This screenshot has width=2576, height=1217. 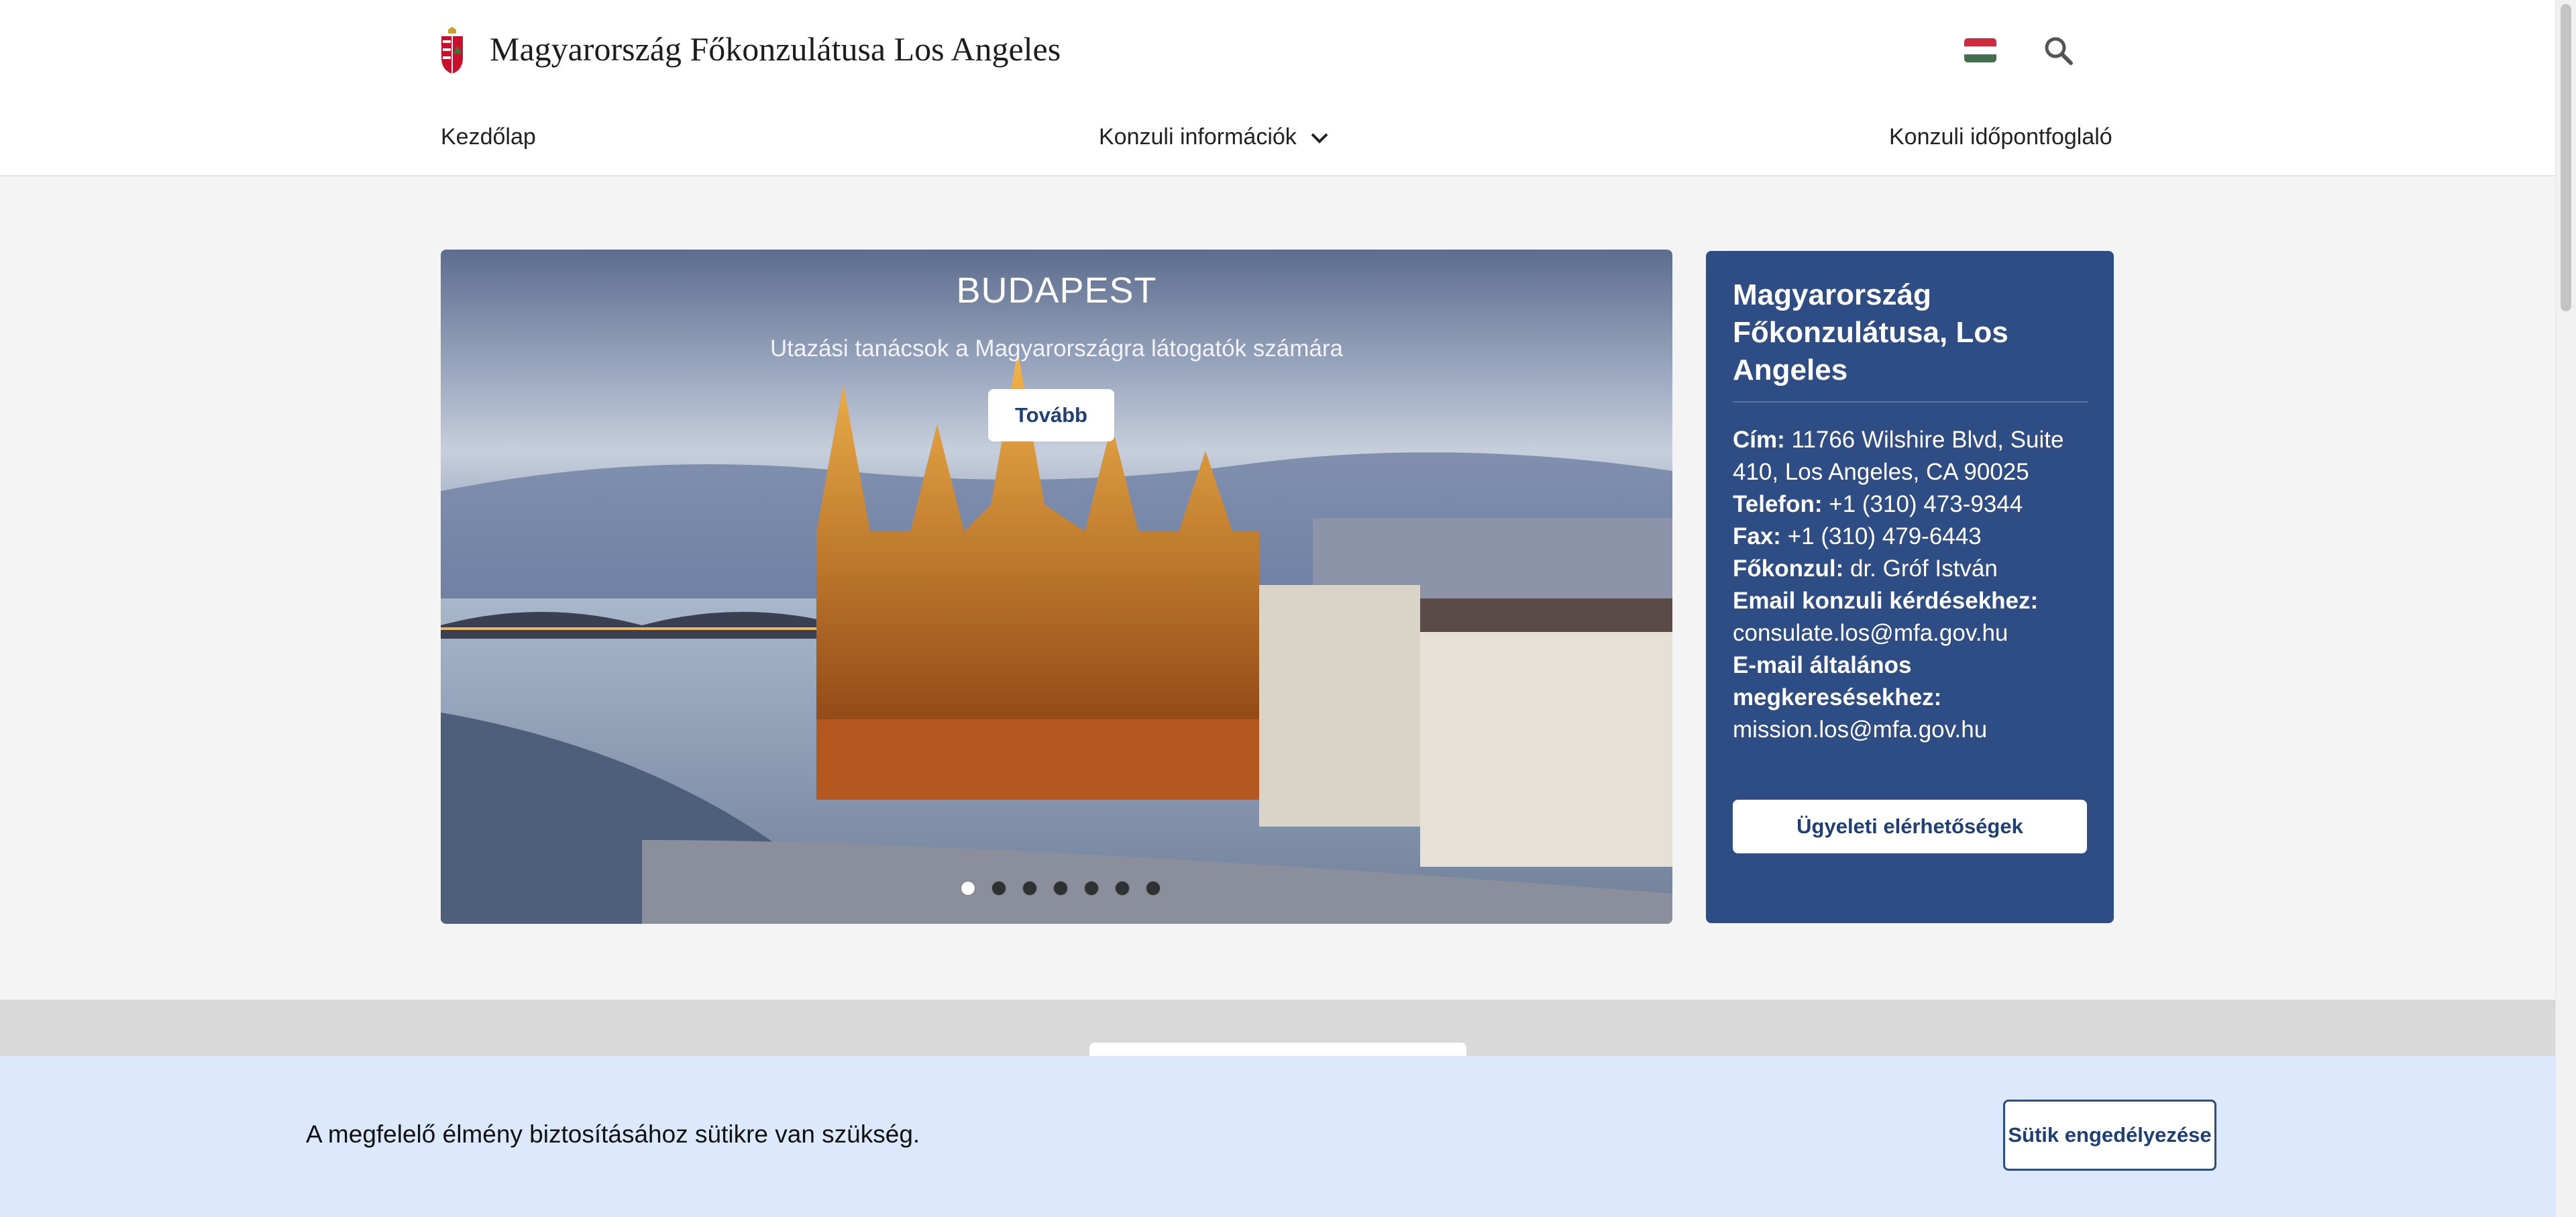 I want to click on divider, so click(x=1910, y=402).